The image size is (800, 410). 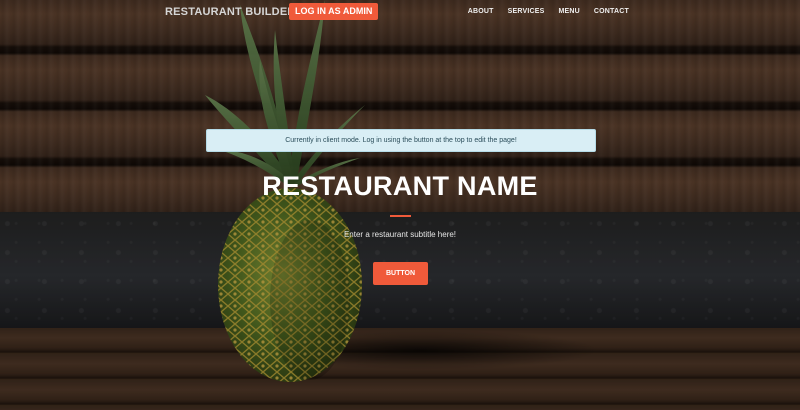 I want to click on nav-link-menu: MENU, so click(x=568, y=11).